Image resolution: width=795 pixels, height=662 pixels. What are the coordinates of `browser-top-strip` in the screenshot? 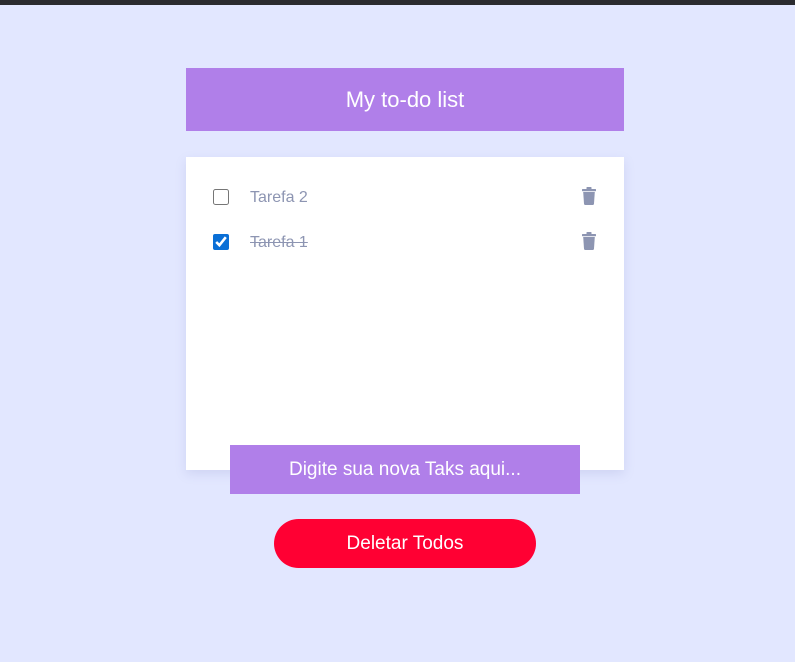 It's located at (397, 2).